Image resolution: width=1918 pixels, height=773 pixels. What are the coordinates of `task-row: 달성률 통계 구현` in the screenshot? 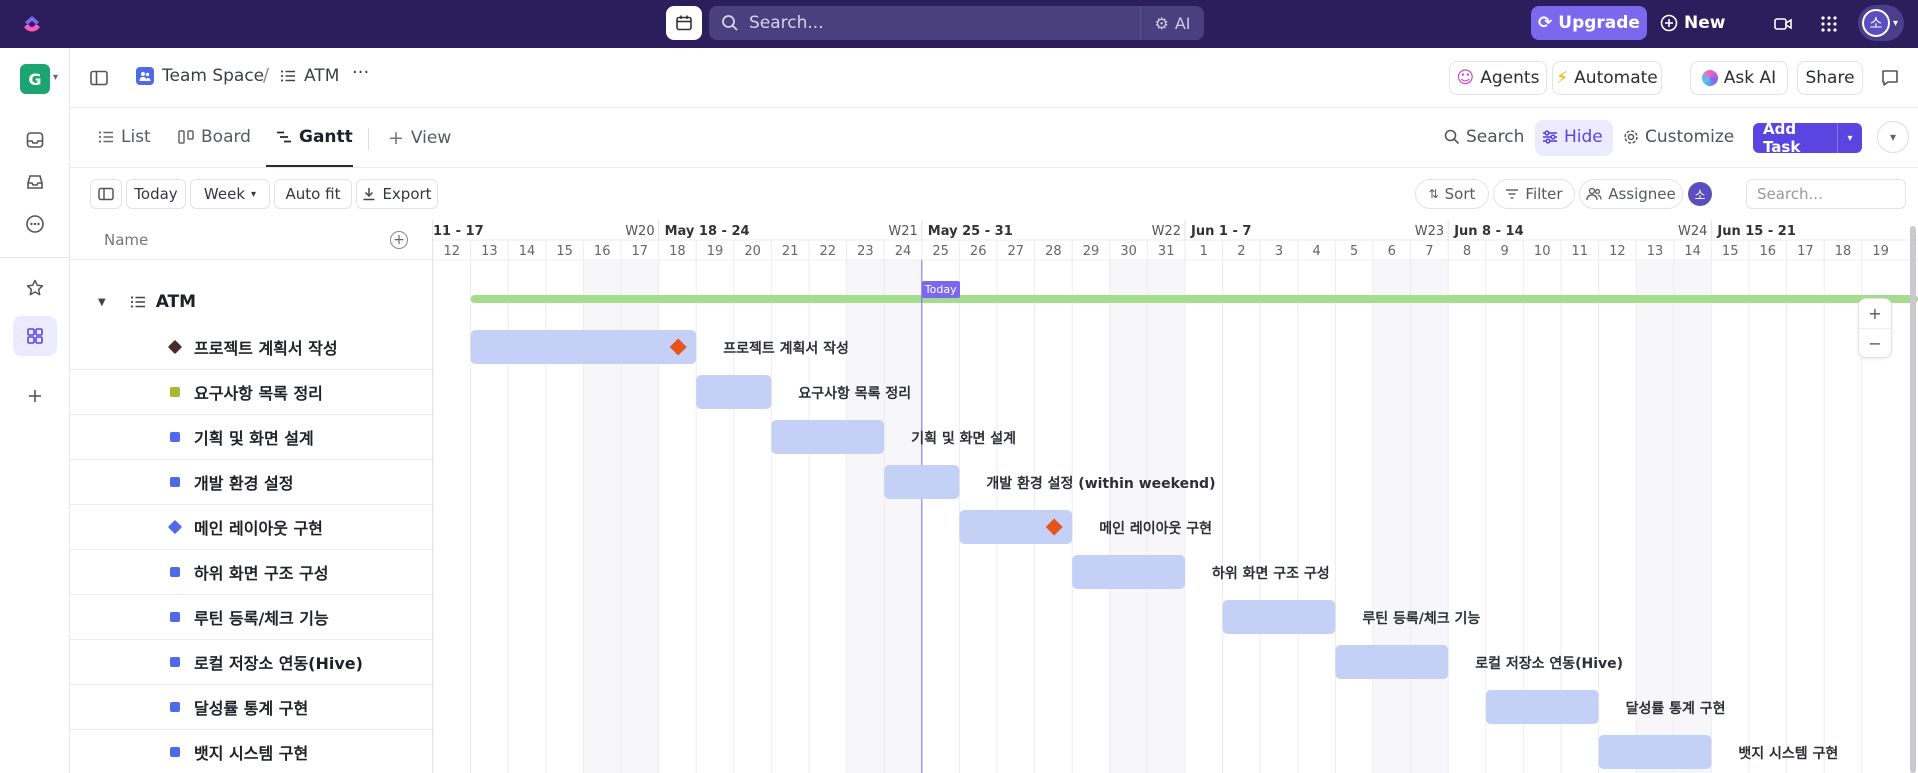 It's located at (251, 707).